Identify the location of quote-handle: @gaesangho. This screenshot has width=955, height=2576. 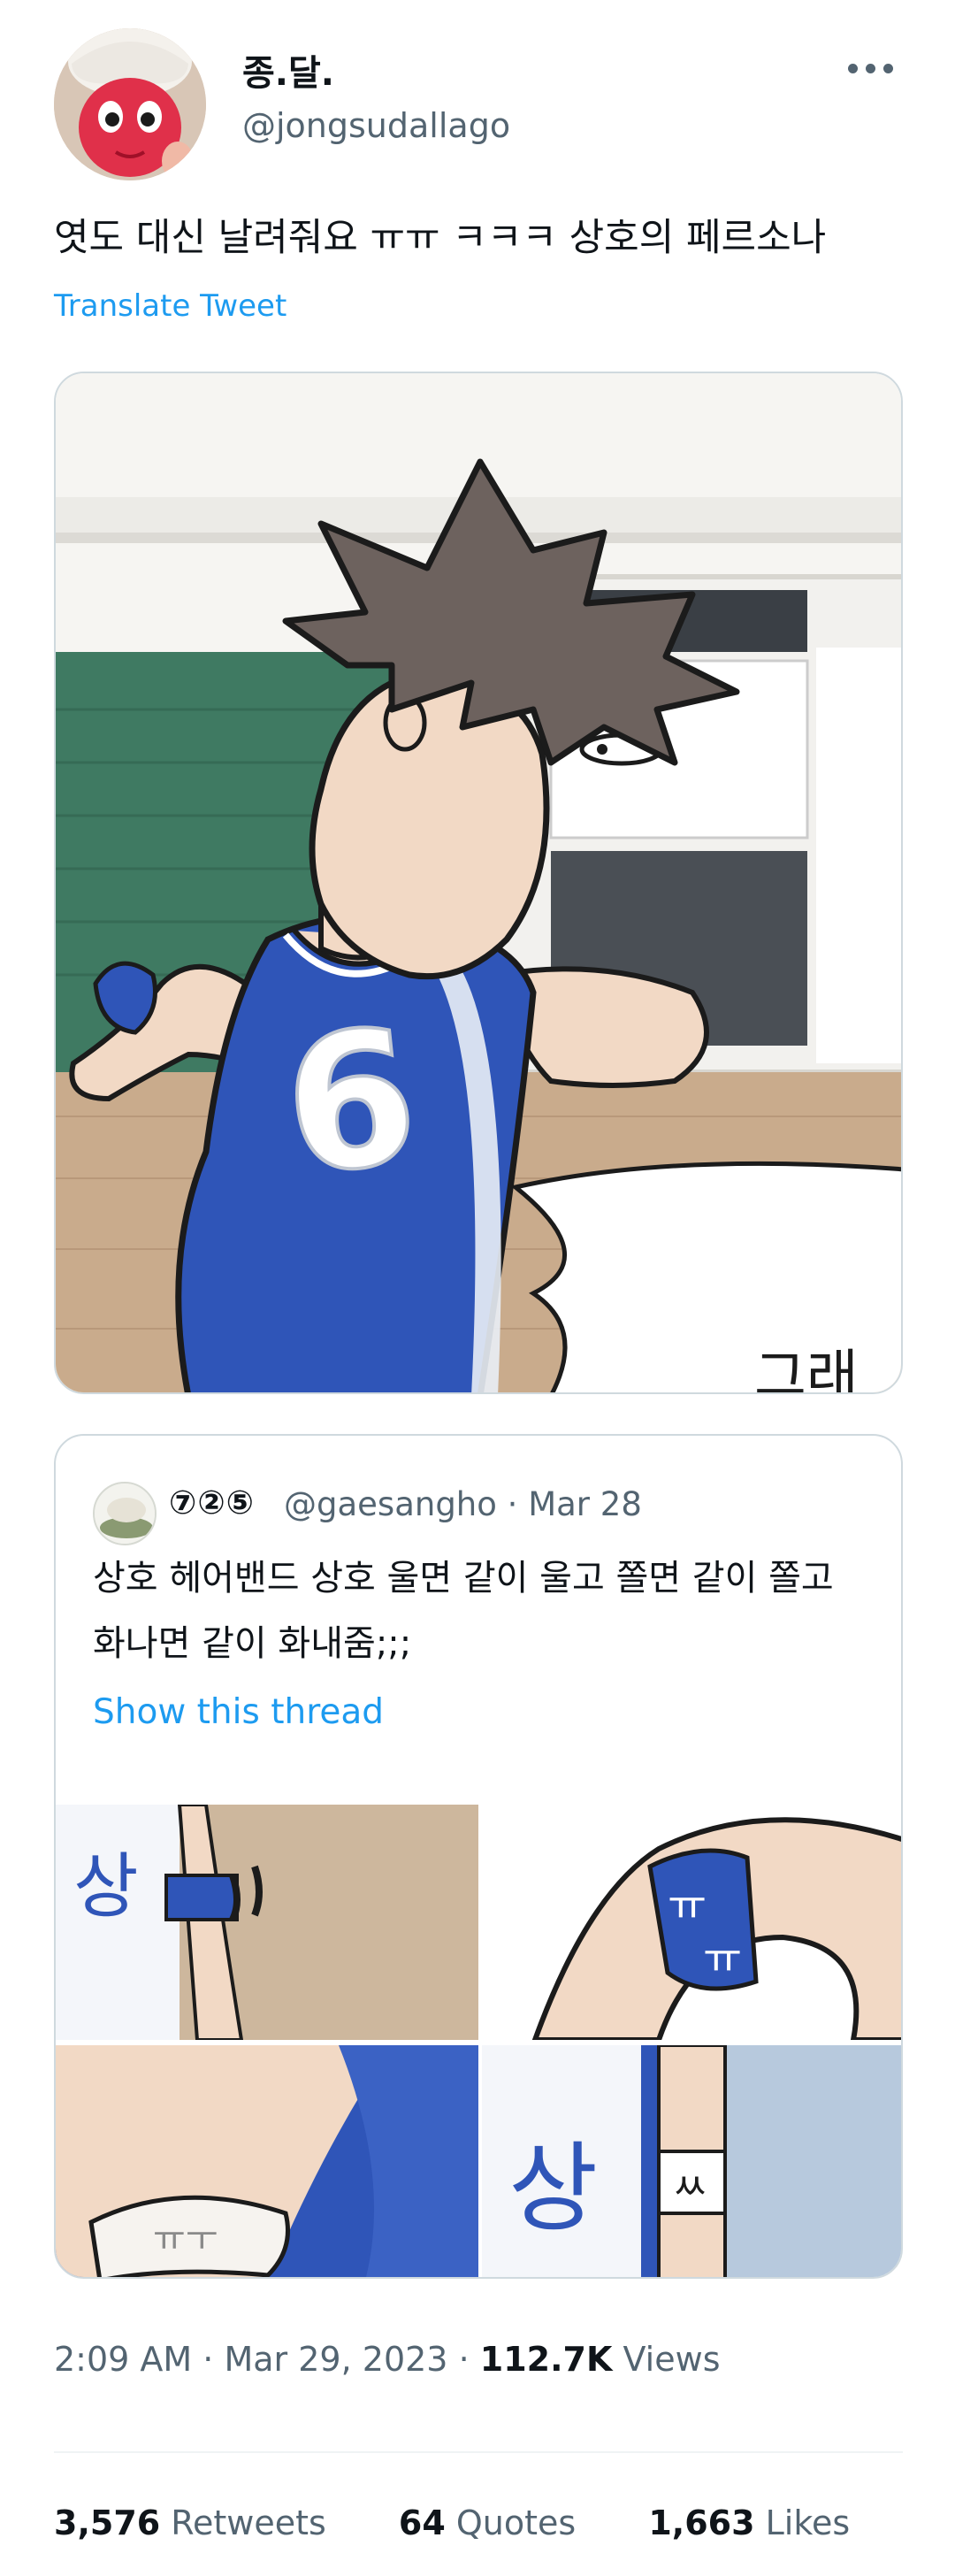
(391, 1504).